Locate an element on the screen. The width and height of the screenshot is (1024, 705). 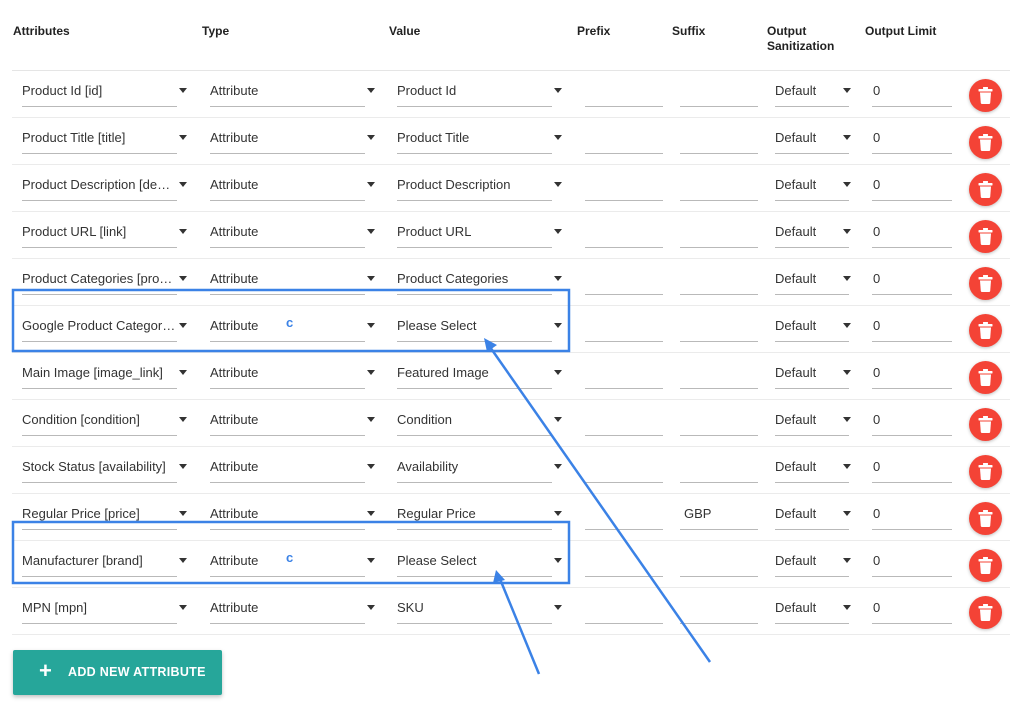
attribute-select: Product Description [description] is located at coordinates (104, 183).